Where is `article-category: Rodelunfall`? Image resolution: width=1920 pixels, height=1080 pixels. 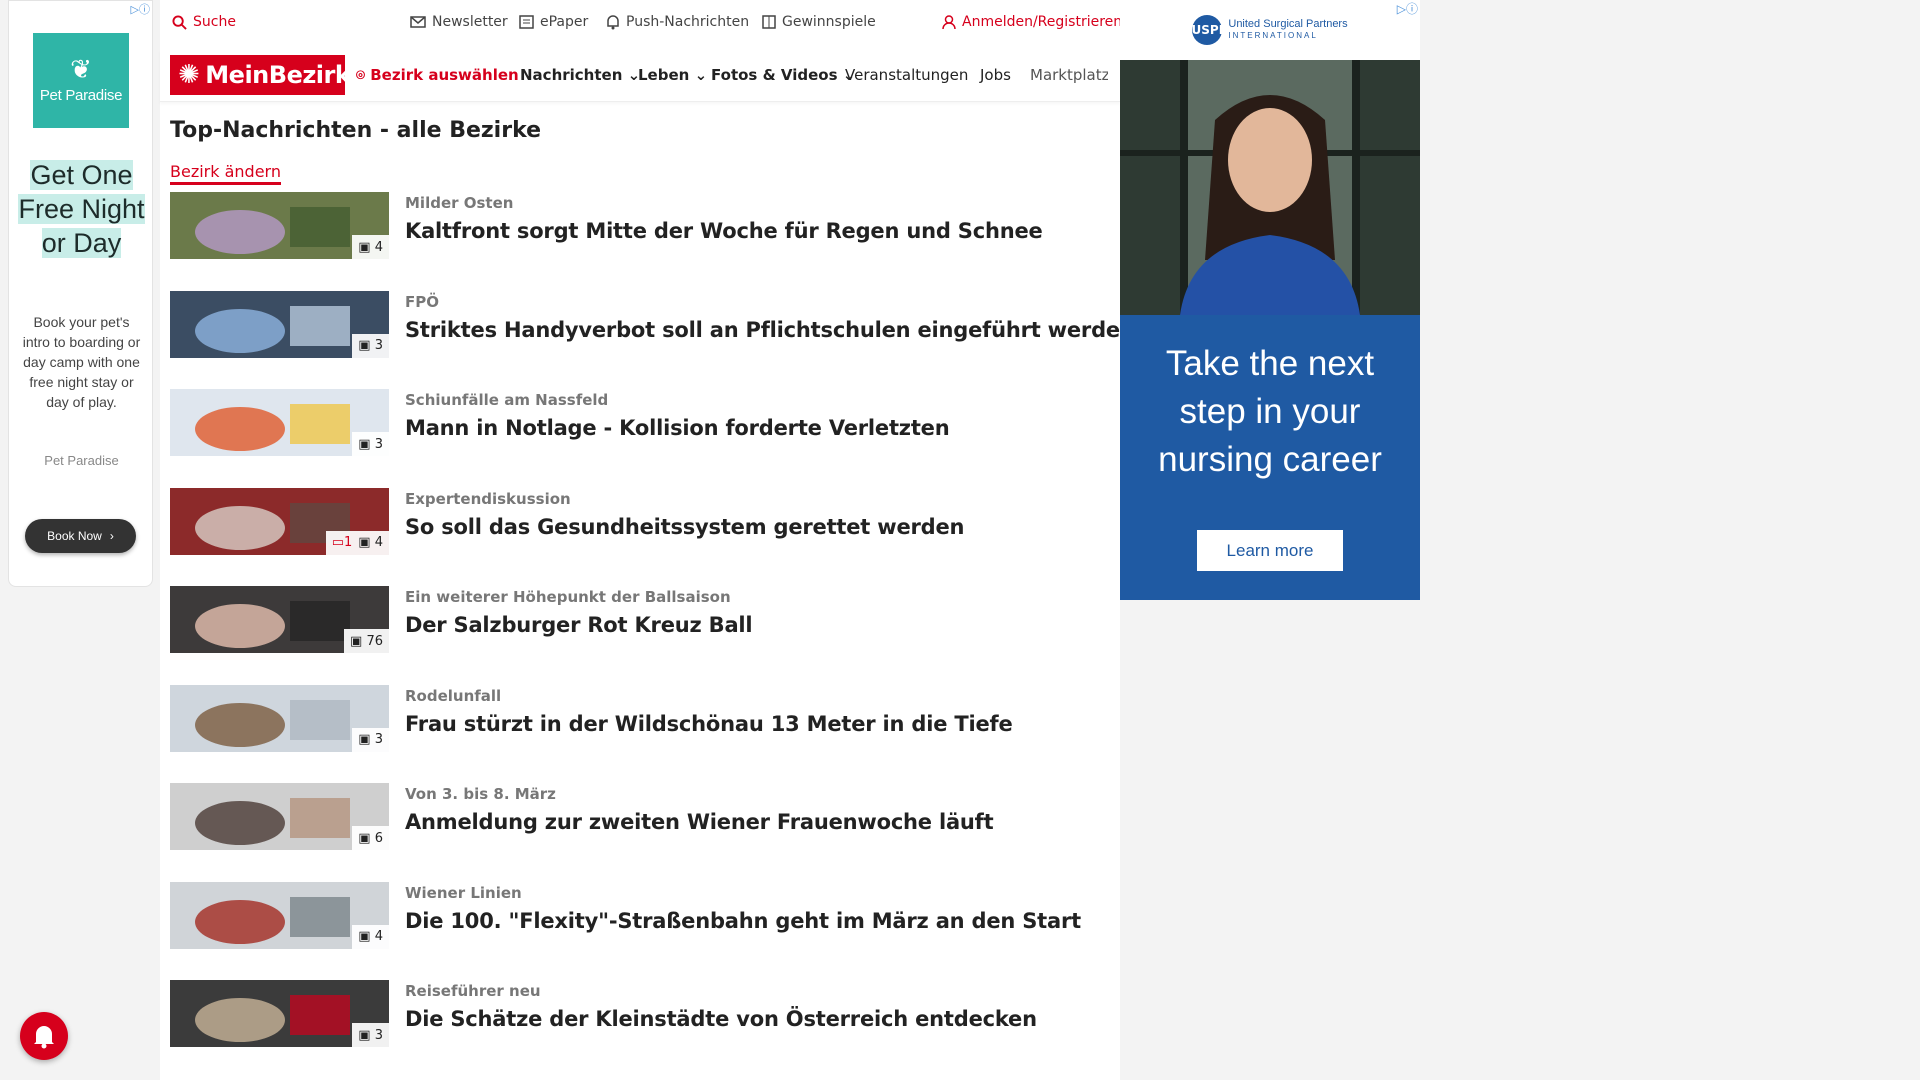 article-category: Rodelunfall is located at coordinates (453, 695).